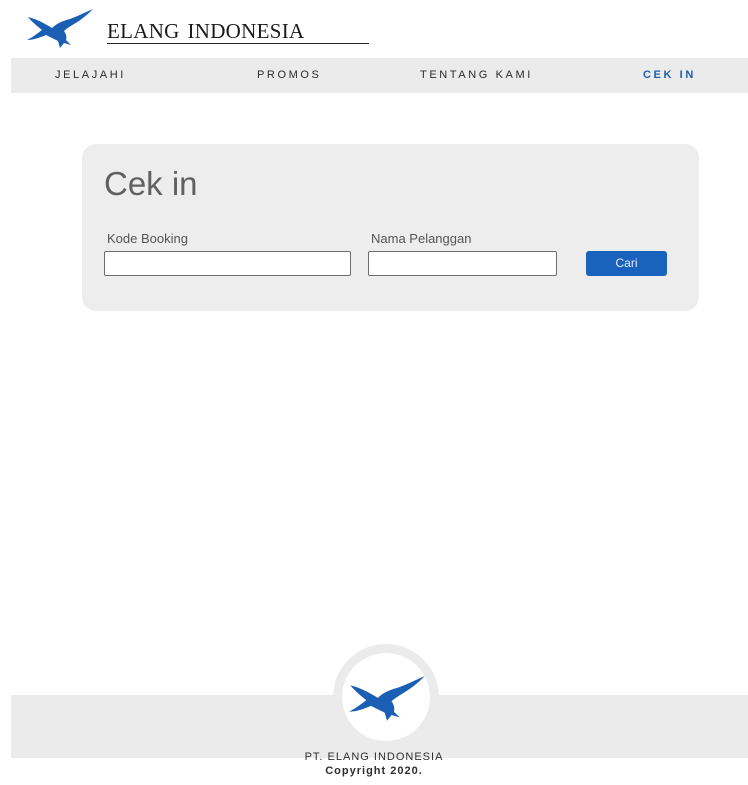  What do you see at coordinates (374, 757) in the screenshot?
I see `footer-company: PT. ELANG INDONESIA` at bounding box center [374, 757].